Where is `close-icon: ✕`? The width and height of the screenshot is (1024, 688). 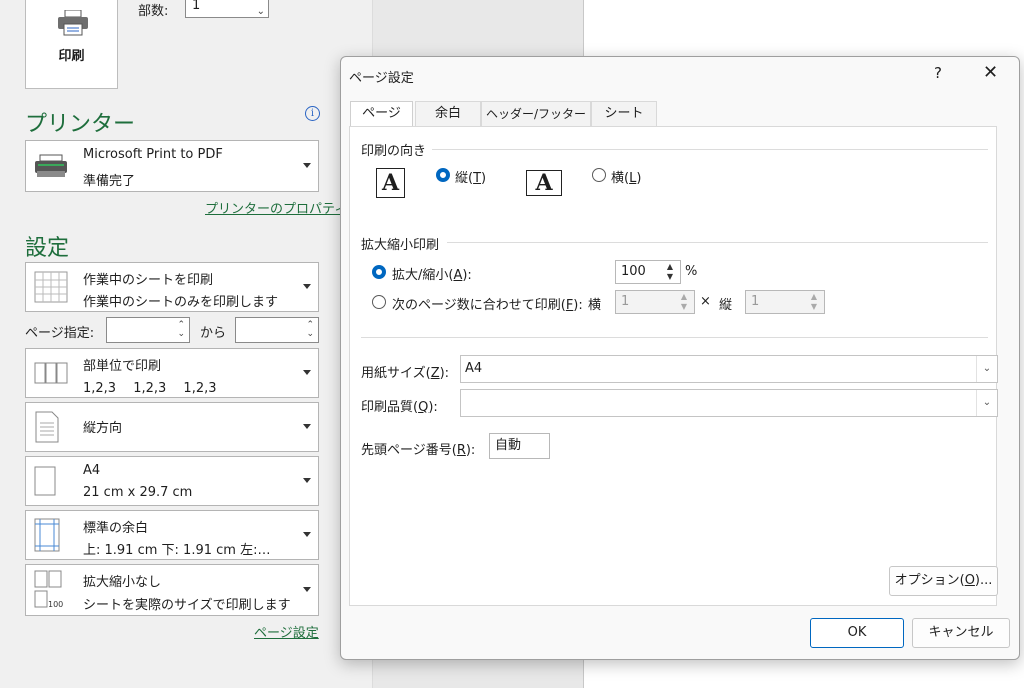 close-icon: ✕ is located at coordinates (990, 72).